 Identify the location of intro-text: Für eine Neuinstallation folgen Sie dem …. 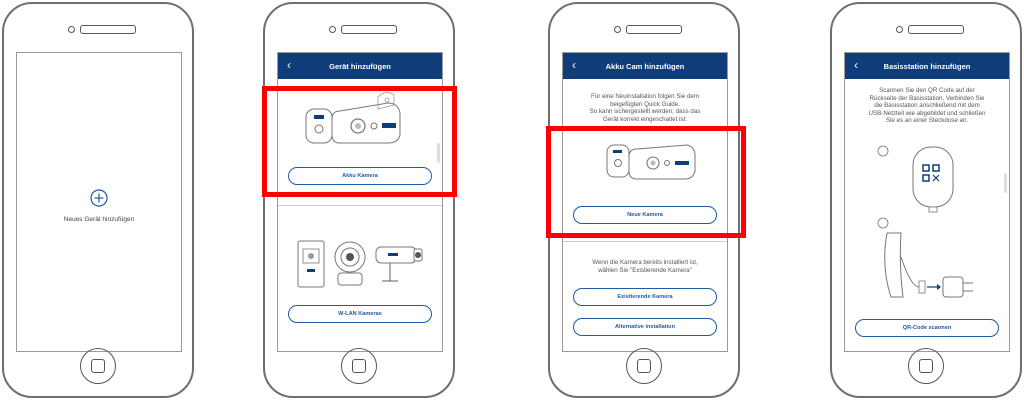
(645, 108).